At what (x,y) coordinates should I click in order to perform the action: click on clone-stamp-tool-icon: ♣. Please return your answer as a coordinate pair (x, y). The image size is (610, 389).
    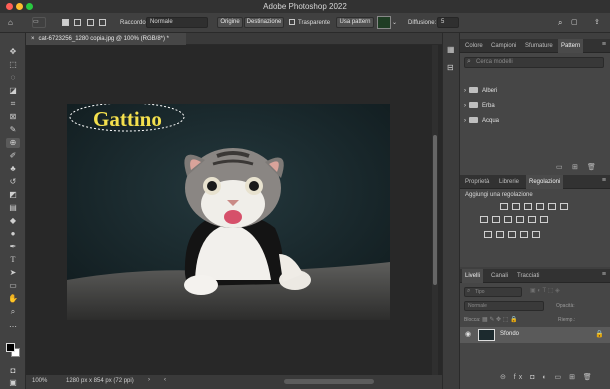
    Looking at the image, I should click on (13, 169).